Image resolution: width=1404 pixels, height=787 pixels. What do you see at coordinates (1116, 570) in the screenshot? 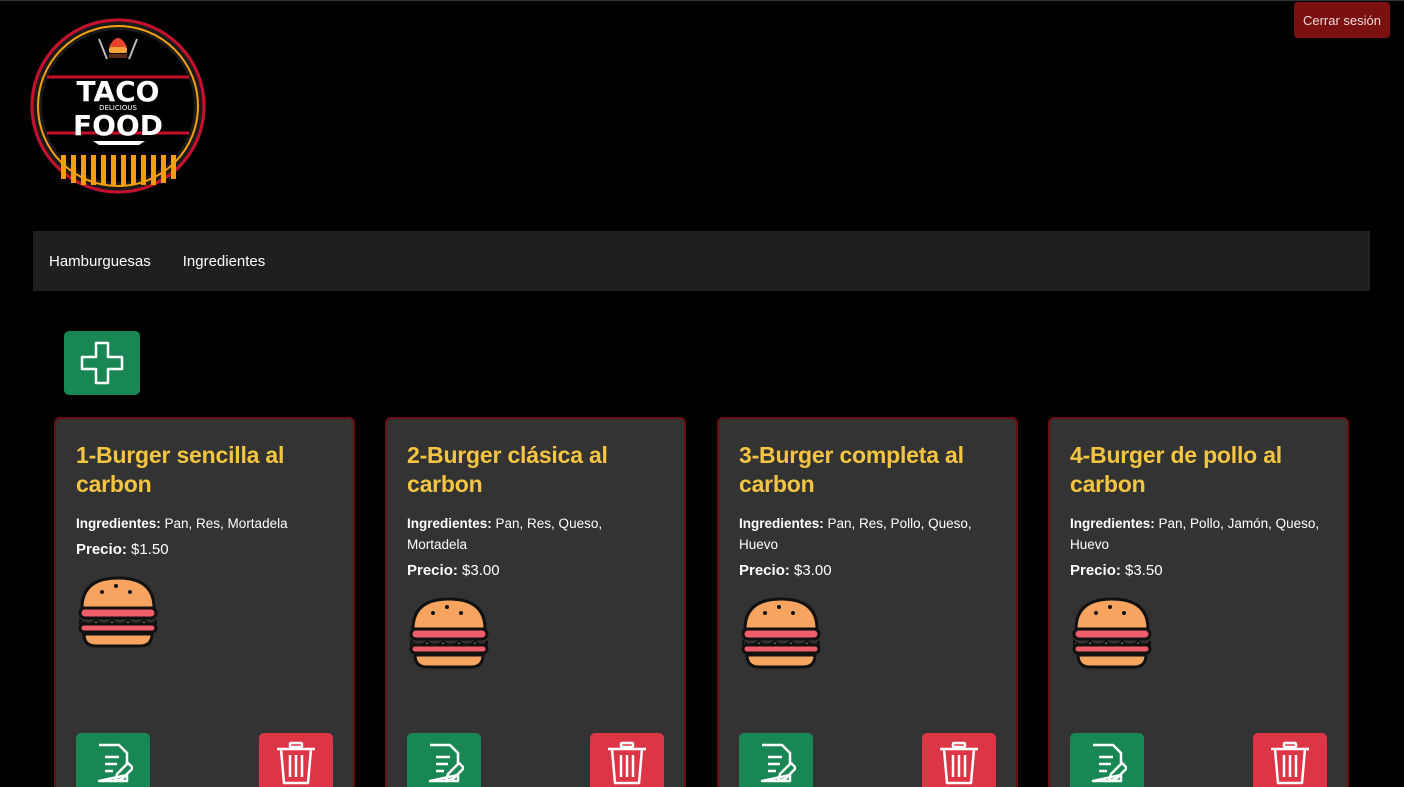
I see `burger-price: Precio: $3.50` at bounding box center [1116, 570].